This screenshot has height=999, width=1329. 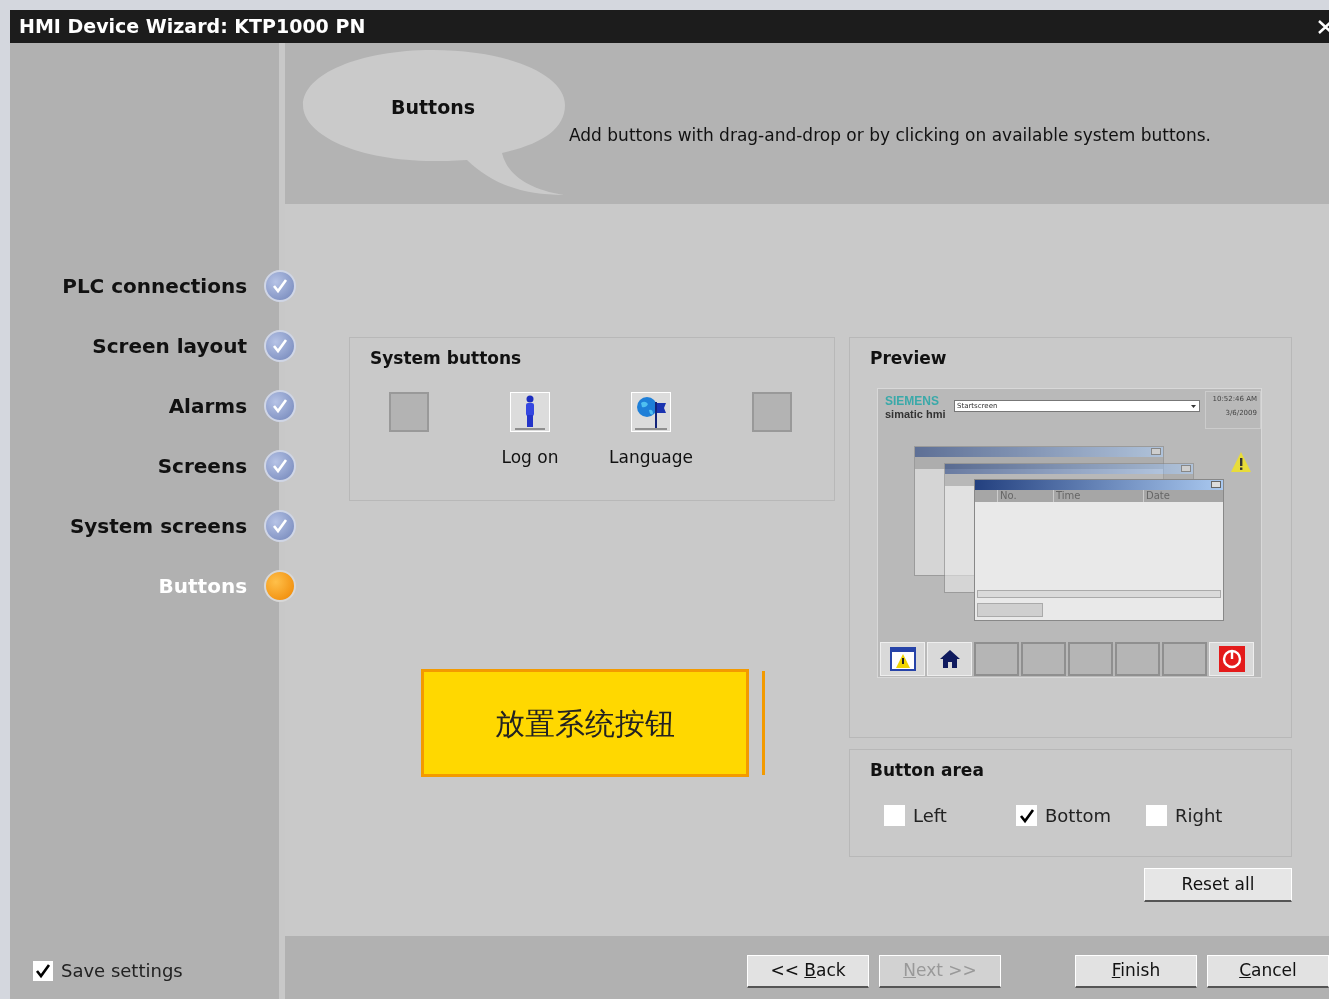 What do you see at coordinates (1199, 816) in the screenshot?
I see `checkbox-label: Right` at bounding box center [1199, 816].